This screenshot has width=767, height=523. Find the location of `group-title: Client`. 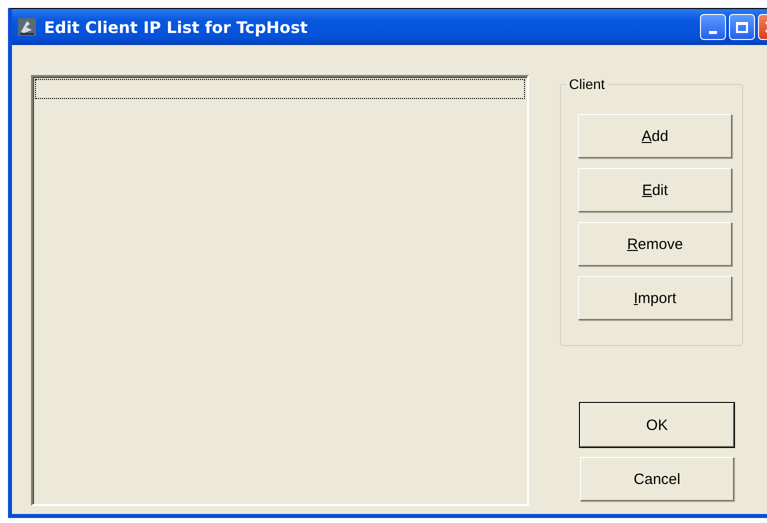

group-title: Client is located at coordinates (587, 84).